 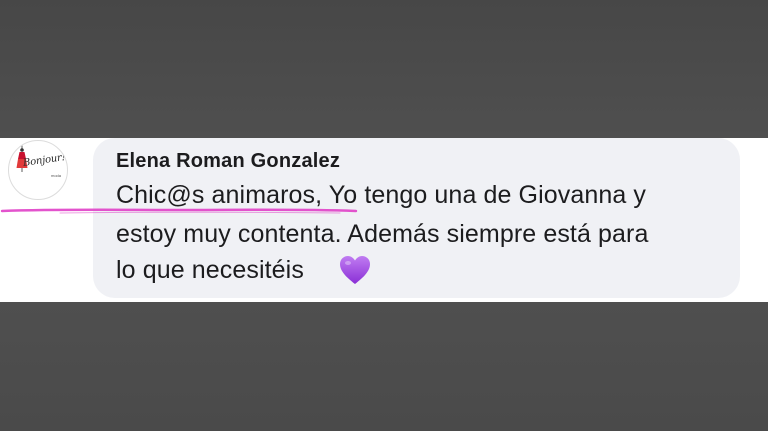 What do you see at coordinates (22, 158) in the screenshot?
I see `dress-mannequin-icon` at bounding box center [22, 158].